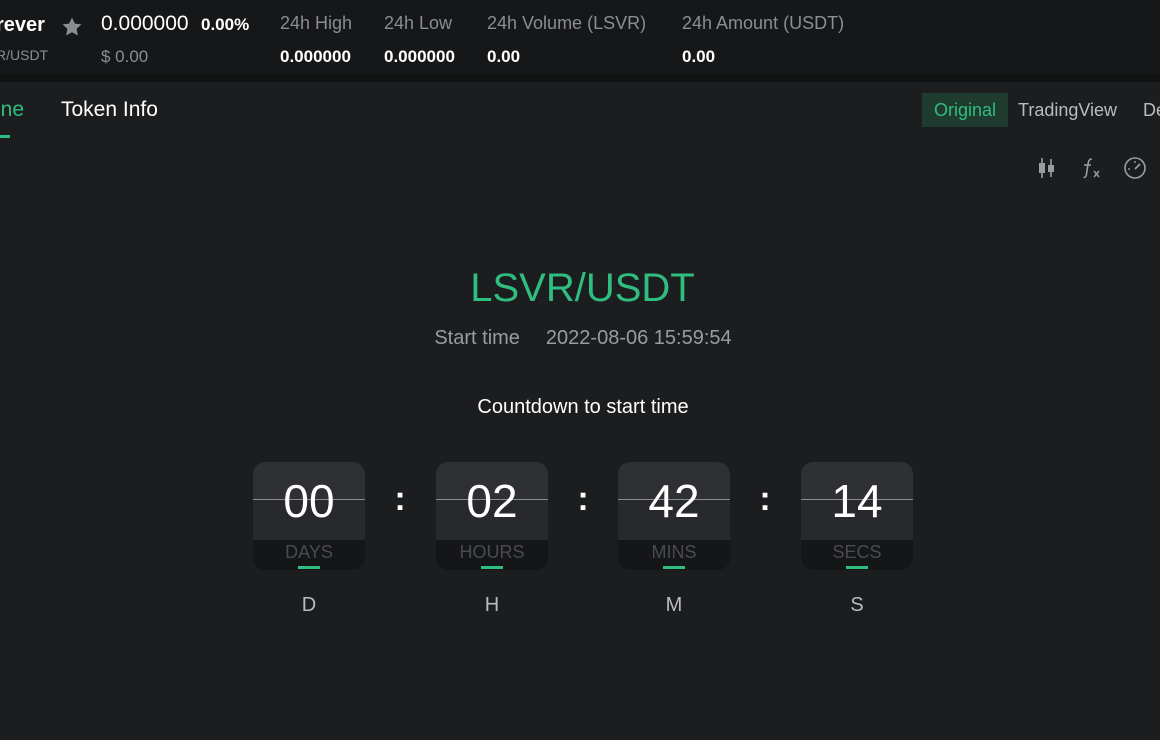 Image resolution: width=1160 pixels, height=740 pixels. What do you see at coordinates (580, 79) in the screenshot?
I see `header-divider` at bounding box center [580, 79].